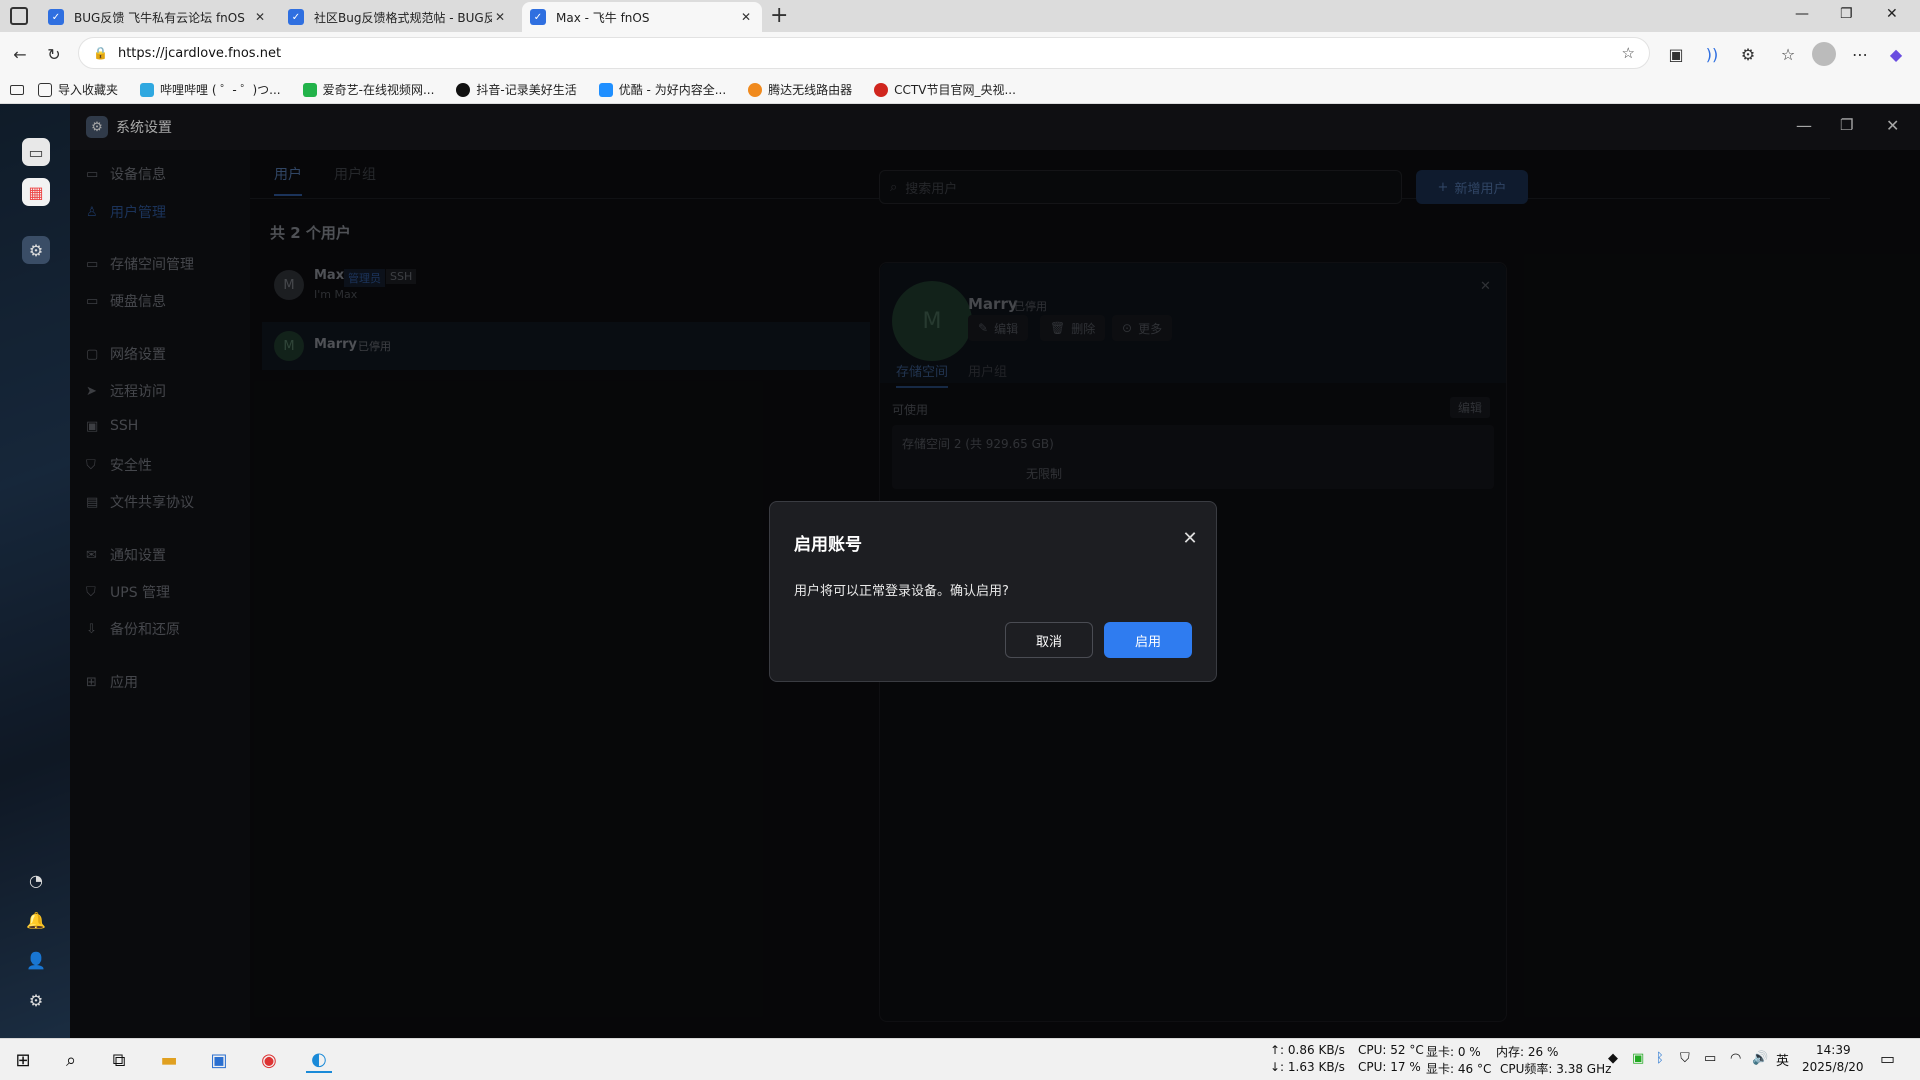  I want to click on extensions-icon: ⚙, so click(1748, 54).